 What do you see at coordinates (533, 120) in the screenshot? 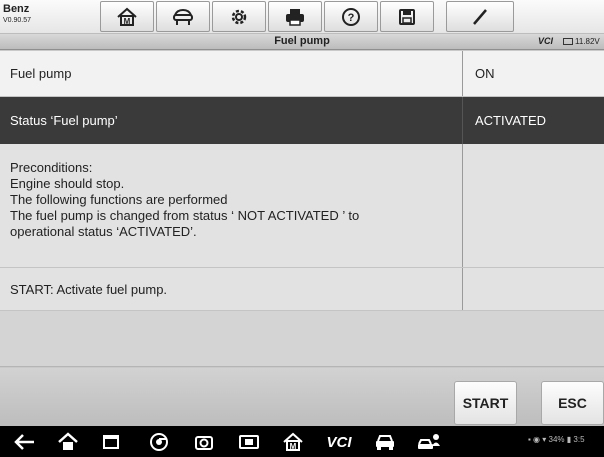
I see `row-value: ACTIVATED` at bounding box center [533, 120].